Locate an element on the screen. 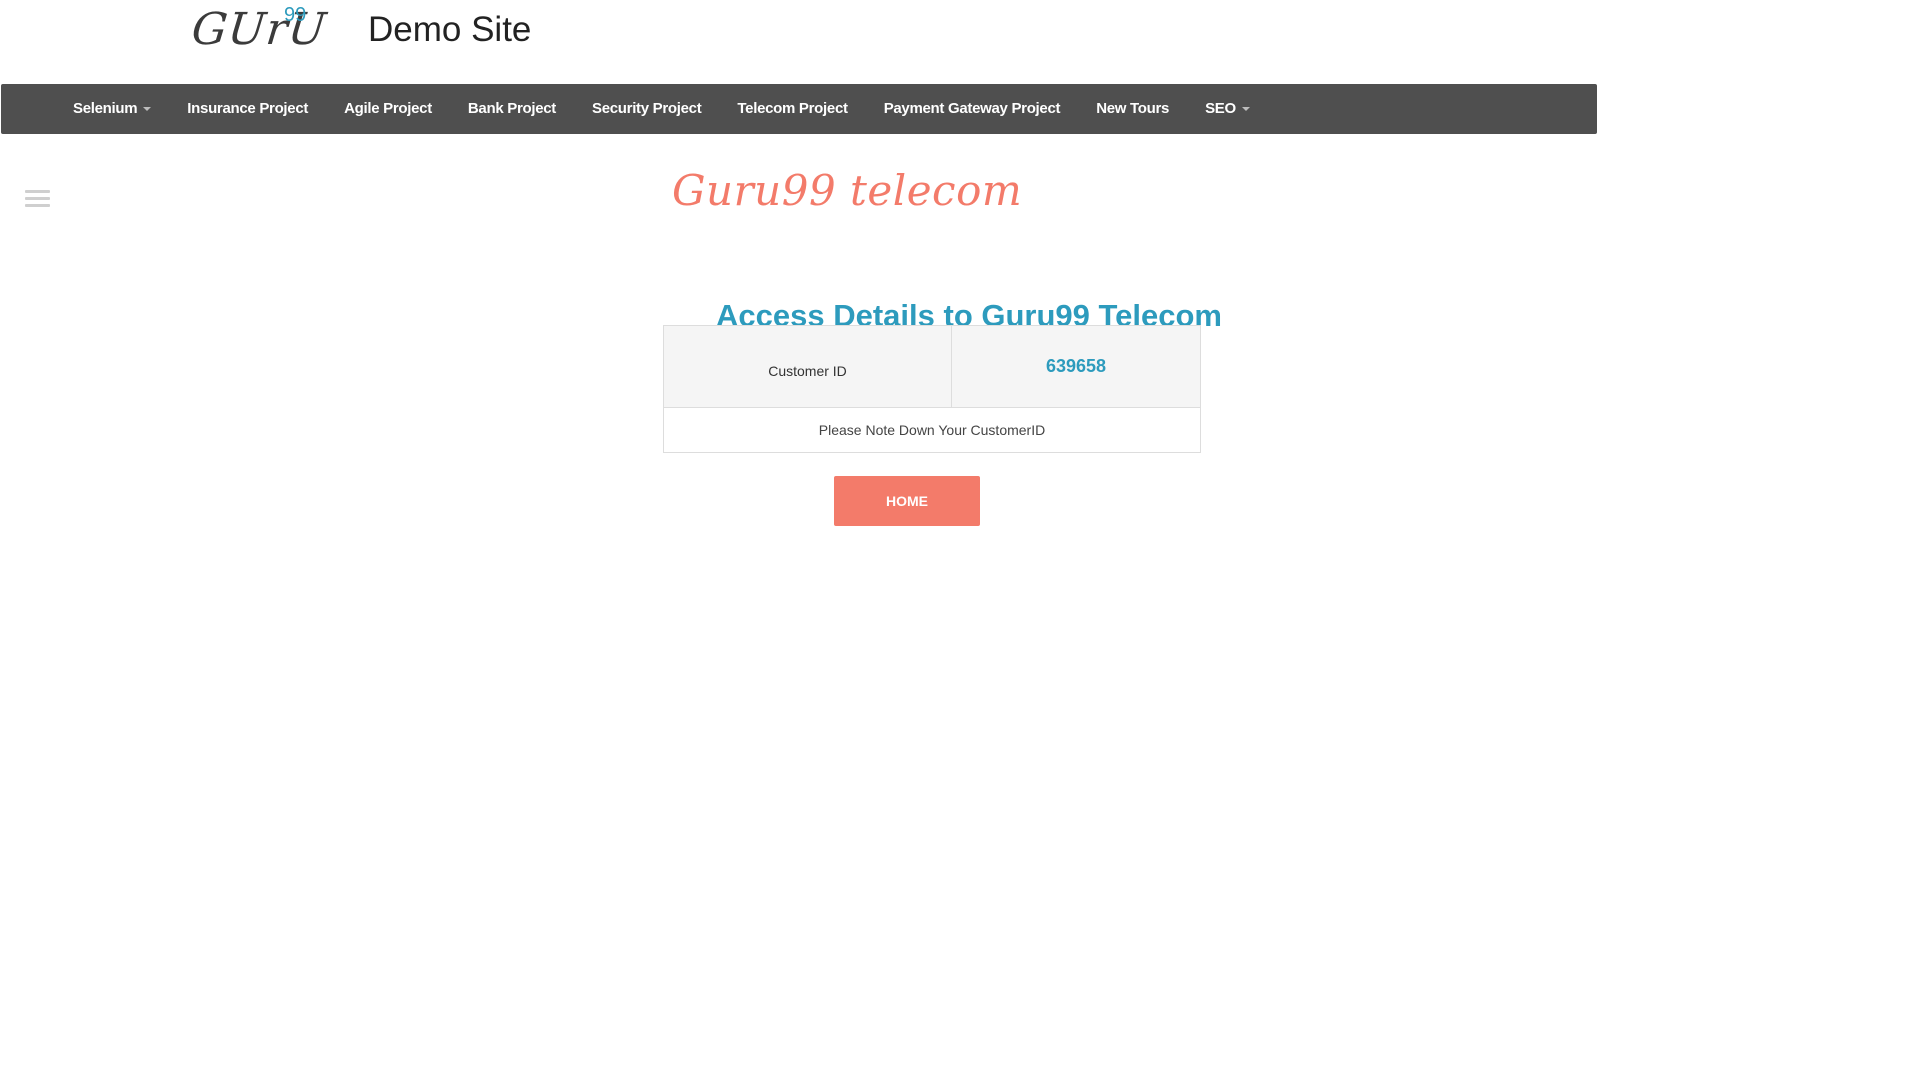  nav-item-label: Insurance Project is located at coordinates (248, 108).